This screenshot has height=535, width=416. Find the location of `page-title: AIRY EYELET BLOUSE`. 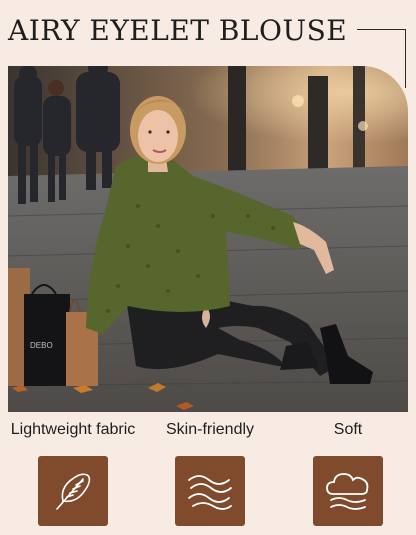

page-title: AIRY EYELET BLOUSE is located at coordinates (178, 30).